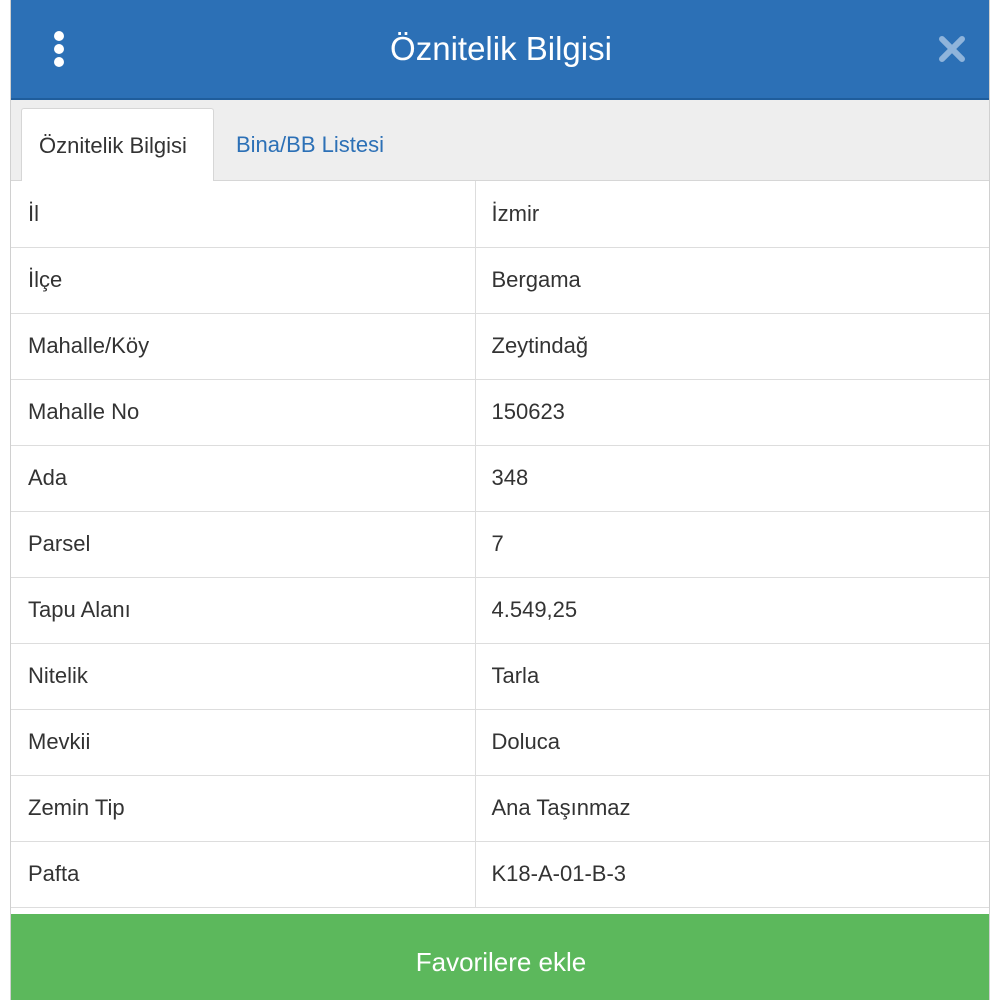 The width and height of the screenshot is (1000, 1000). I want to click on attribute-key: İlçe, so click(243, 280).